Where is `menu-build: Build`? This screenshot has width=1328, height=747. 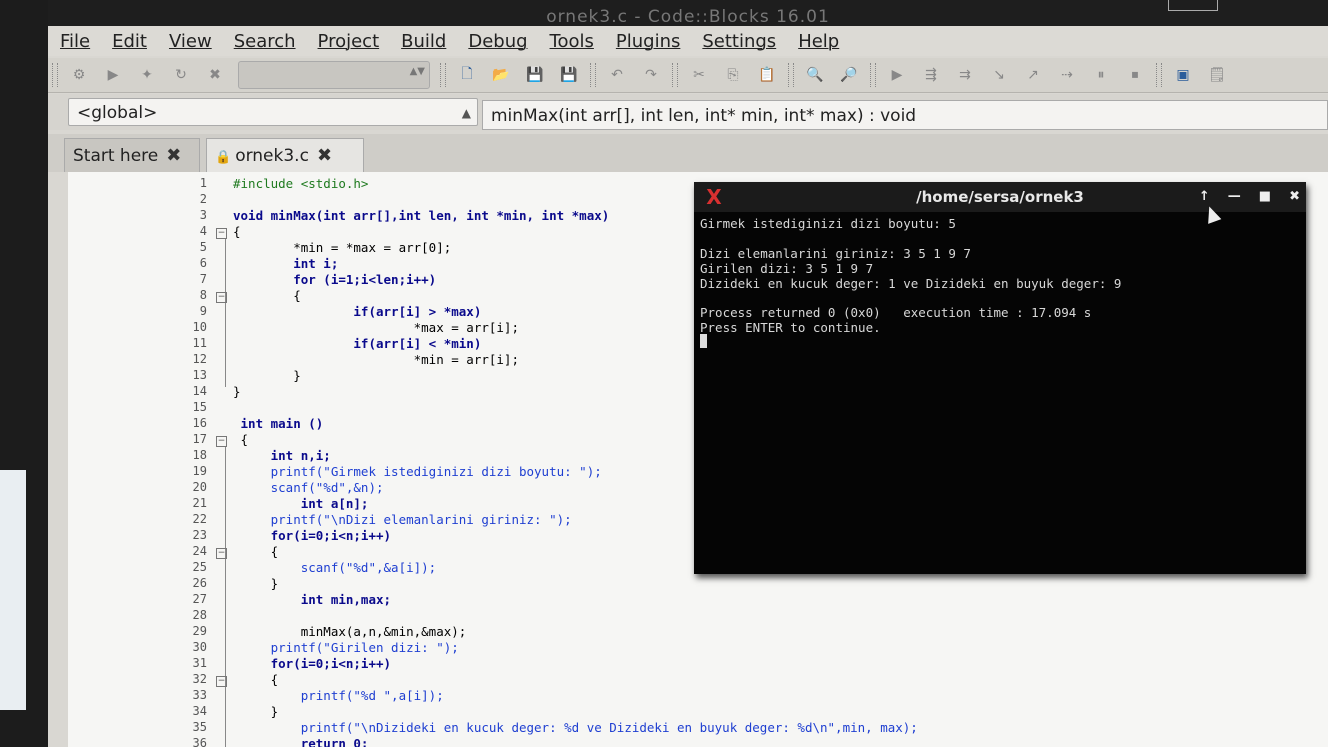
menu-build: Build is located at coordinates (423, 41).